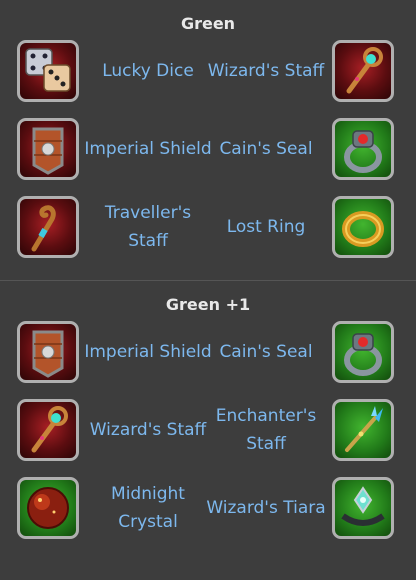 The image size is (416, 580). Describe the element at coordinates (208, 231) in the screenshot. I see `item-row: Traveller's Staff Lost Ring` at that location.